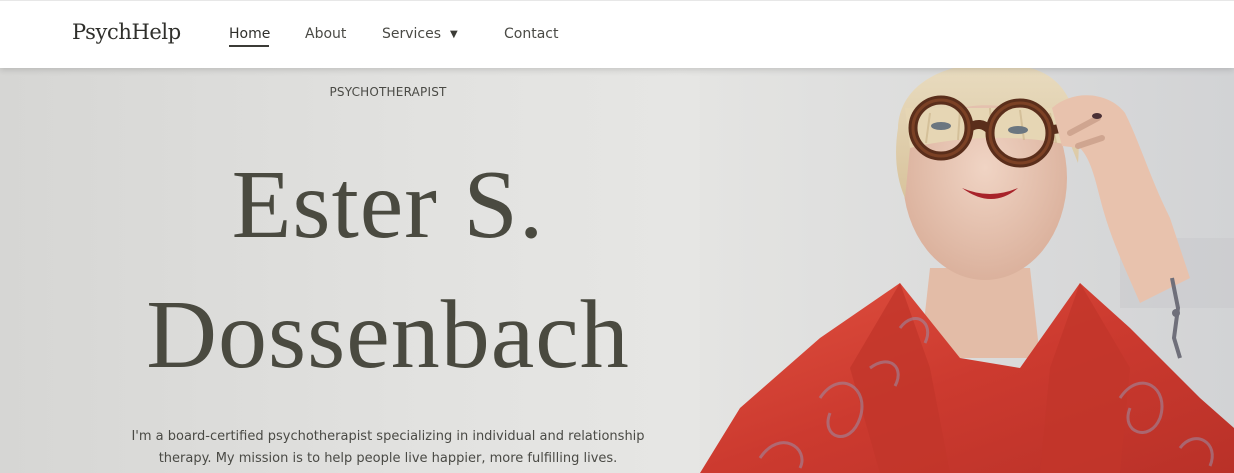  I want to click on top-navbar: PsychHelp Home About Services ▼ Contact, so click(617, 34).